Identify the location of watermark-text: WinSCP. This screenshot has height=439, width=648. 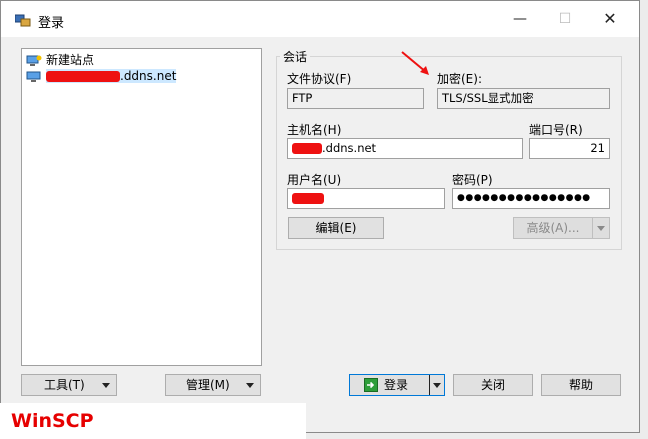
(52, 421).